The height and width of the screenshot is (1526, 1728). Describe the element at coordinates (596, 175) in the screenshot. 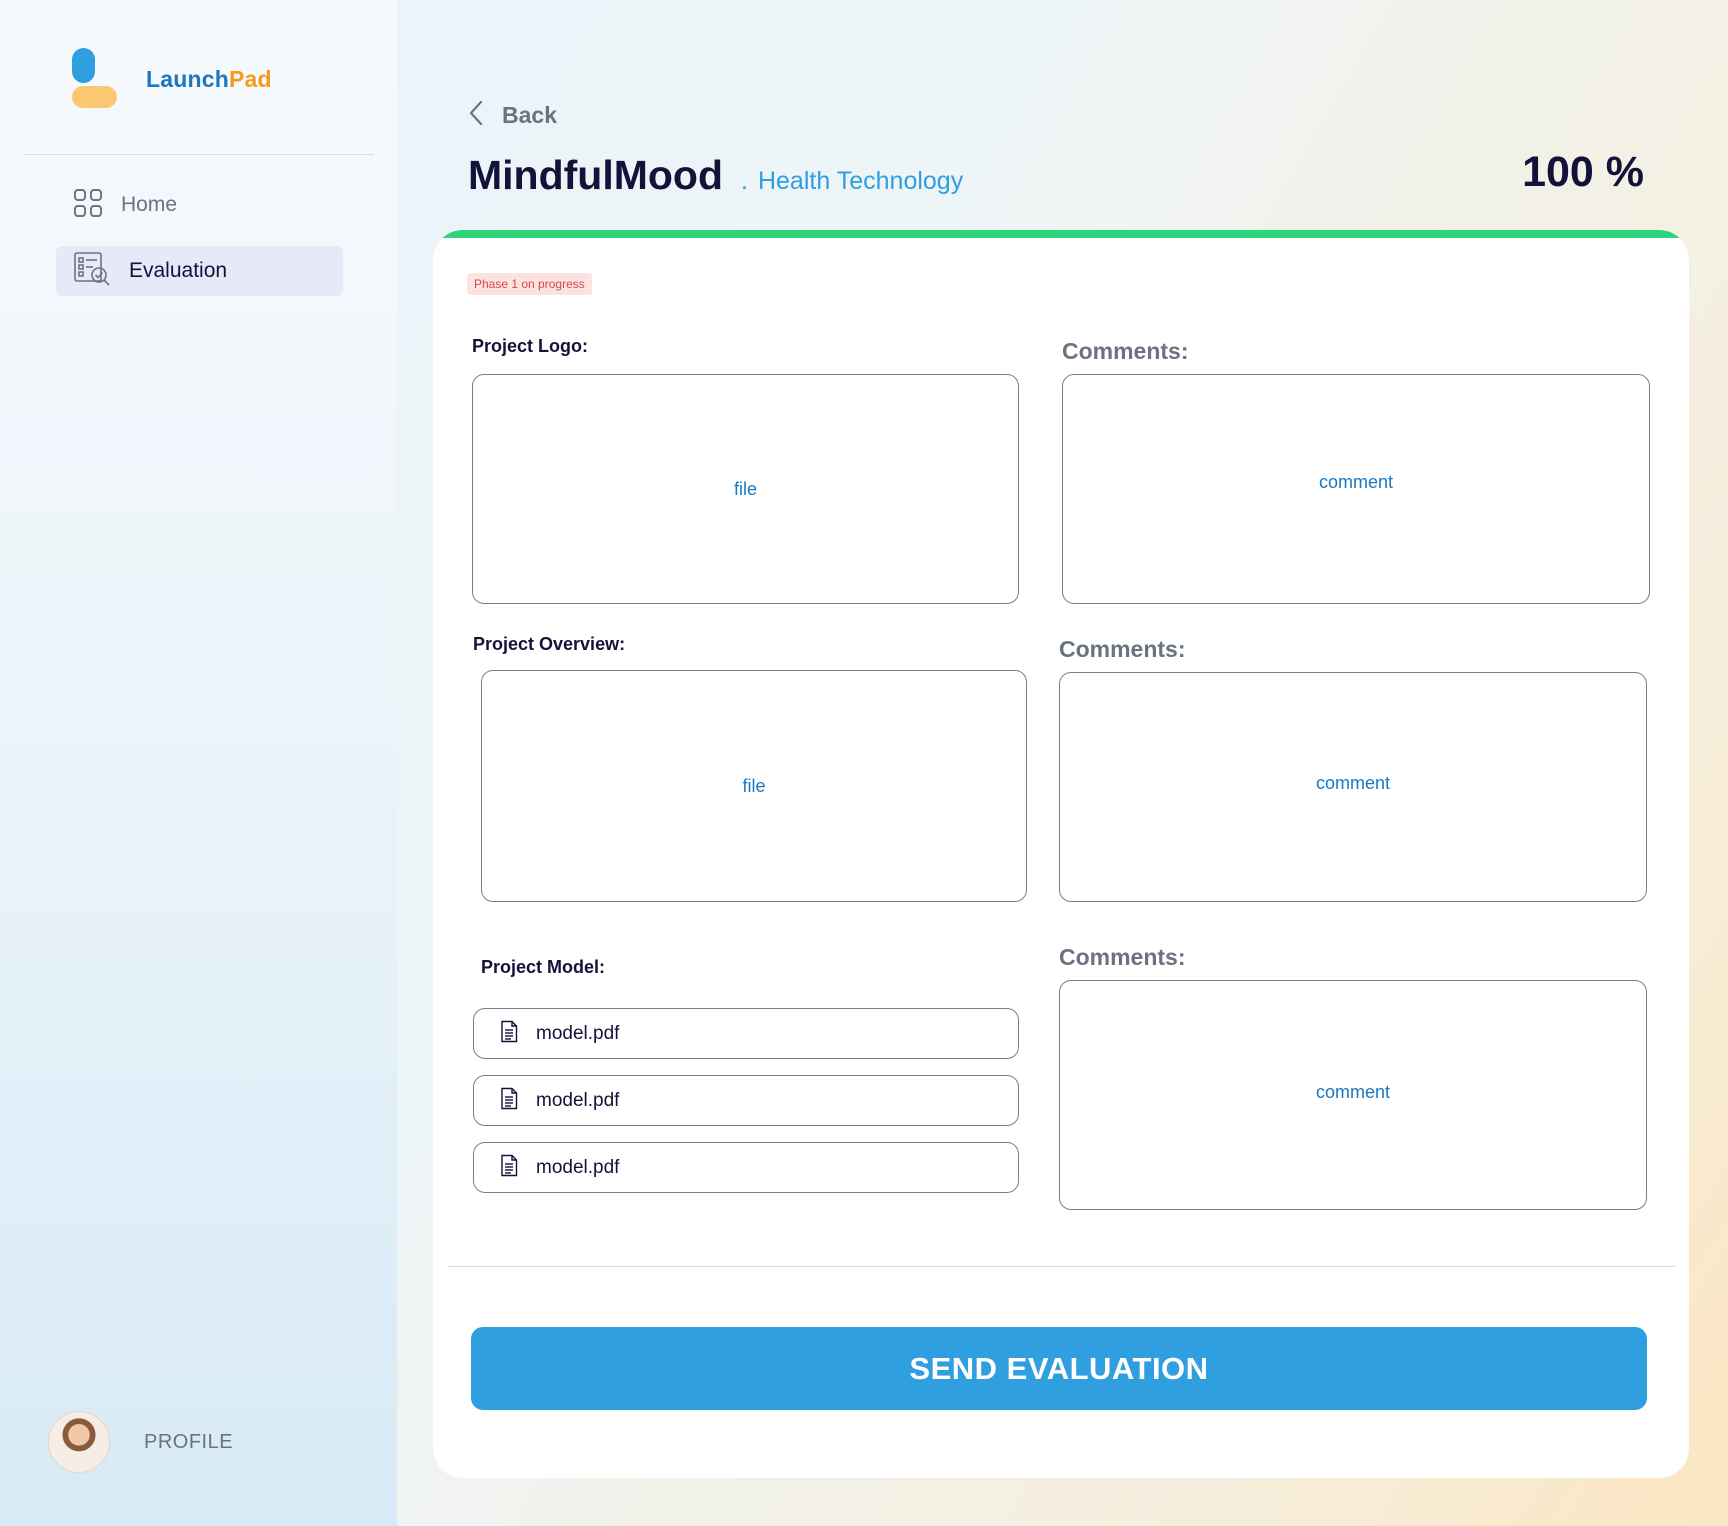

I see `page-title: MindfulMood` at that location.